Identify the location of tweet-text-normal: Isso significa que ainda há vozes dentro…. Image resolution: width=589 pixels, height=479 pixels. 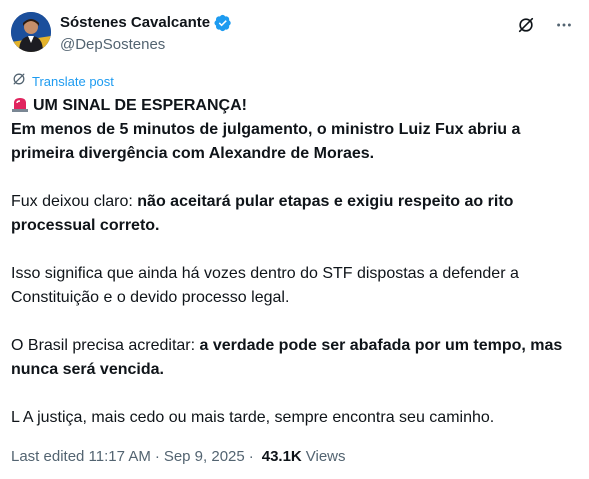
(265, 285).